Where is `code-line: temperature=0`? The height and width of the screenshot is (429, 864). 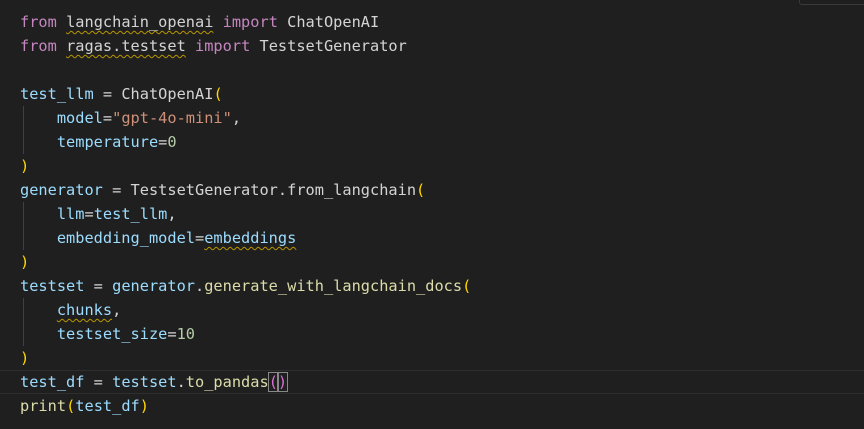
code-line: temperature=0 is located at coordinates (98, 142).